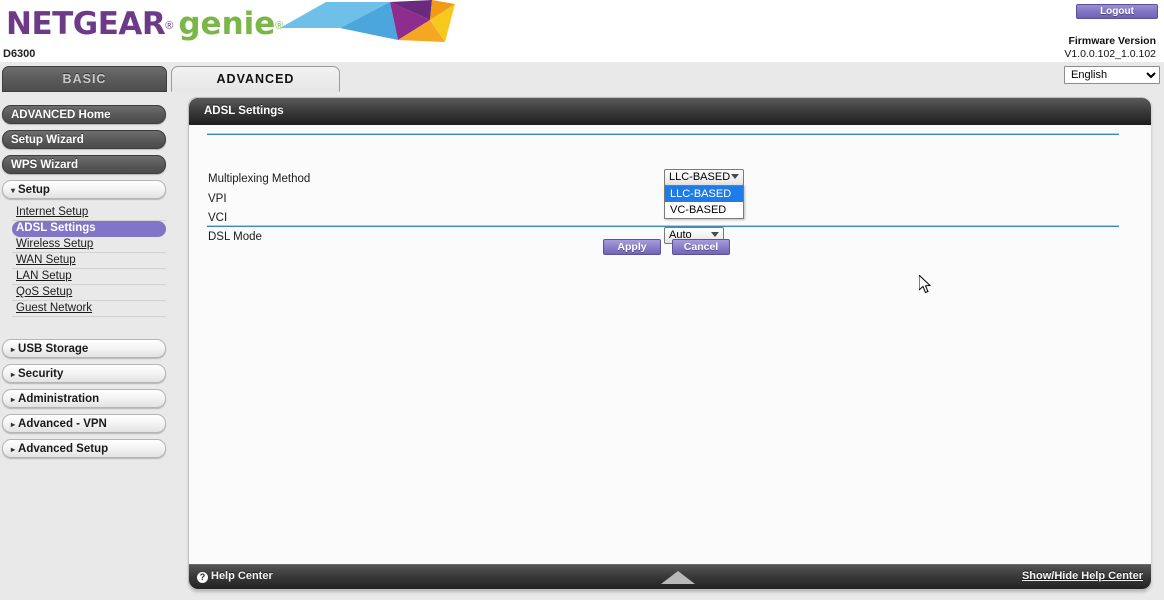 The width and height of the screenshot is (1164, 600). Describe the element at coordinates (1112, 41) in the screenshot. I see `firmware-version-label: Firmware Version` at that location.